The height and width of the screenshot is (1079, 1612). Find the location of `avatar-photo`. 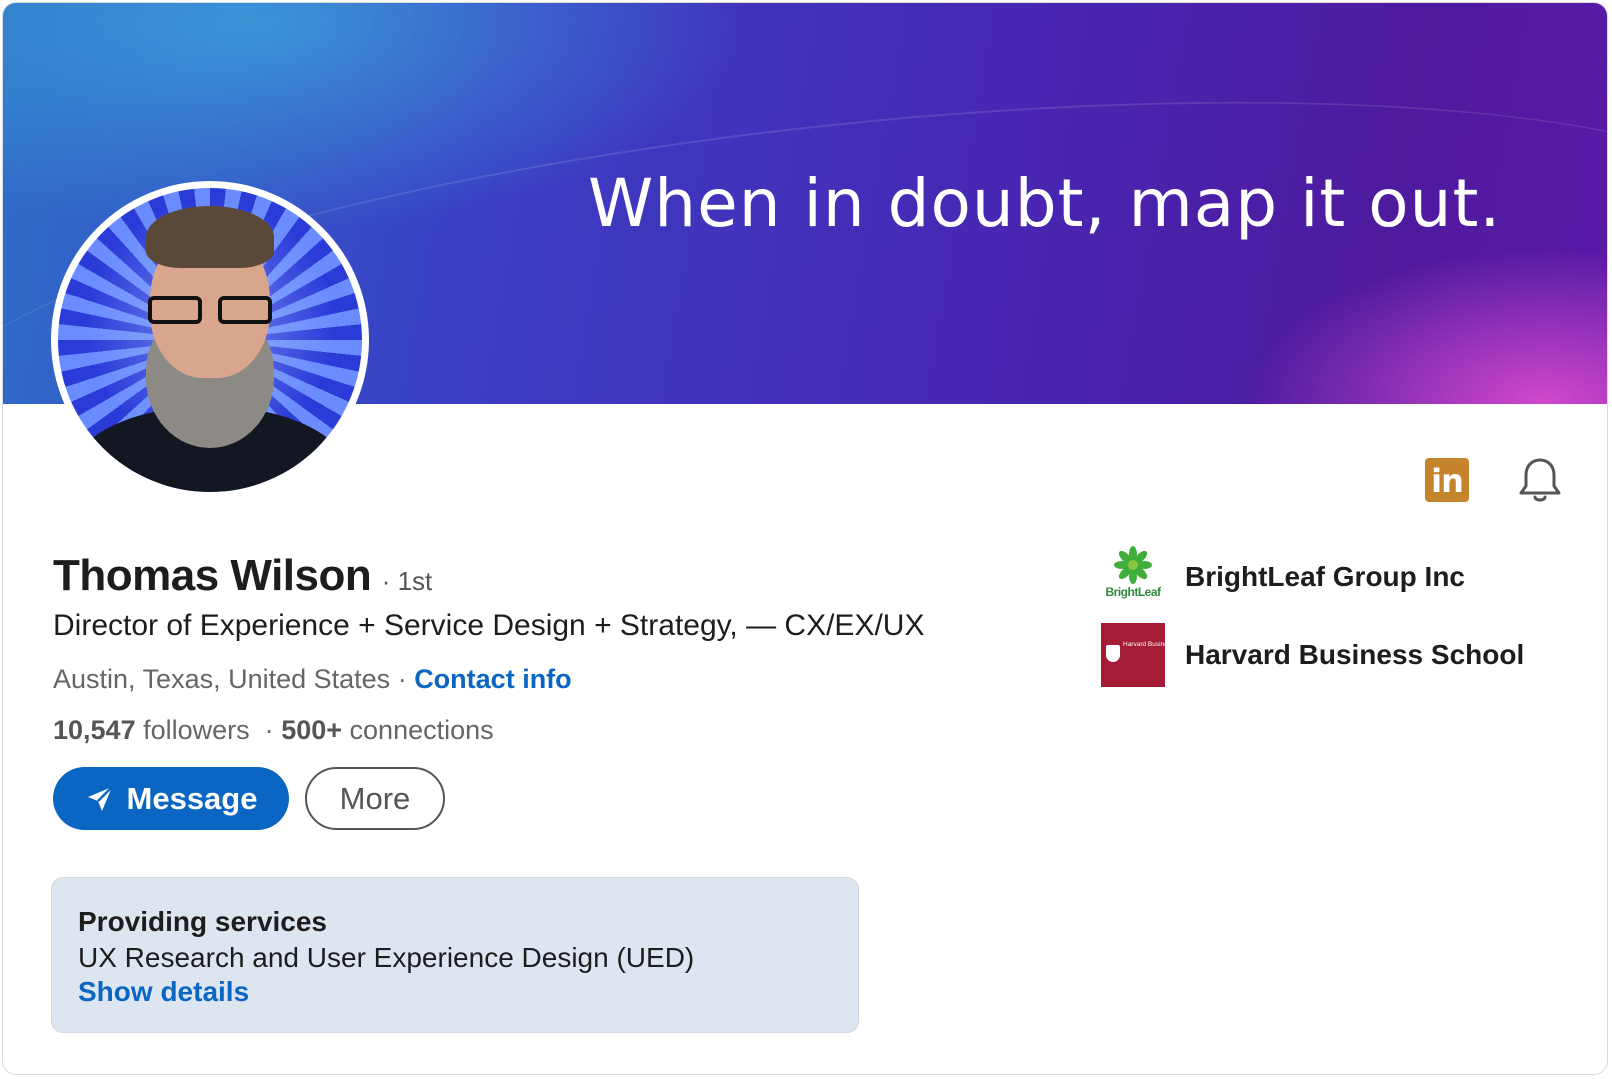

avatar-photo is located at coordinates (210, 340).